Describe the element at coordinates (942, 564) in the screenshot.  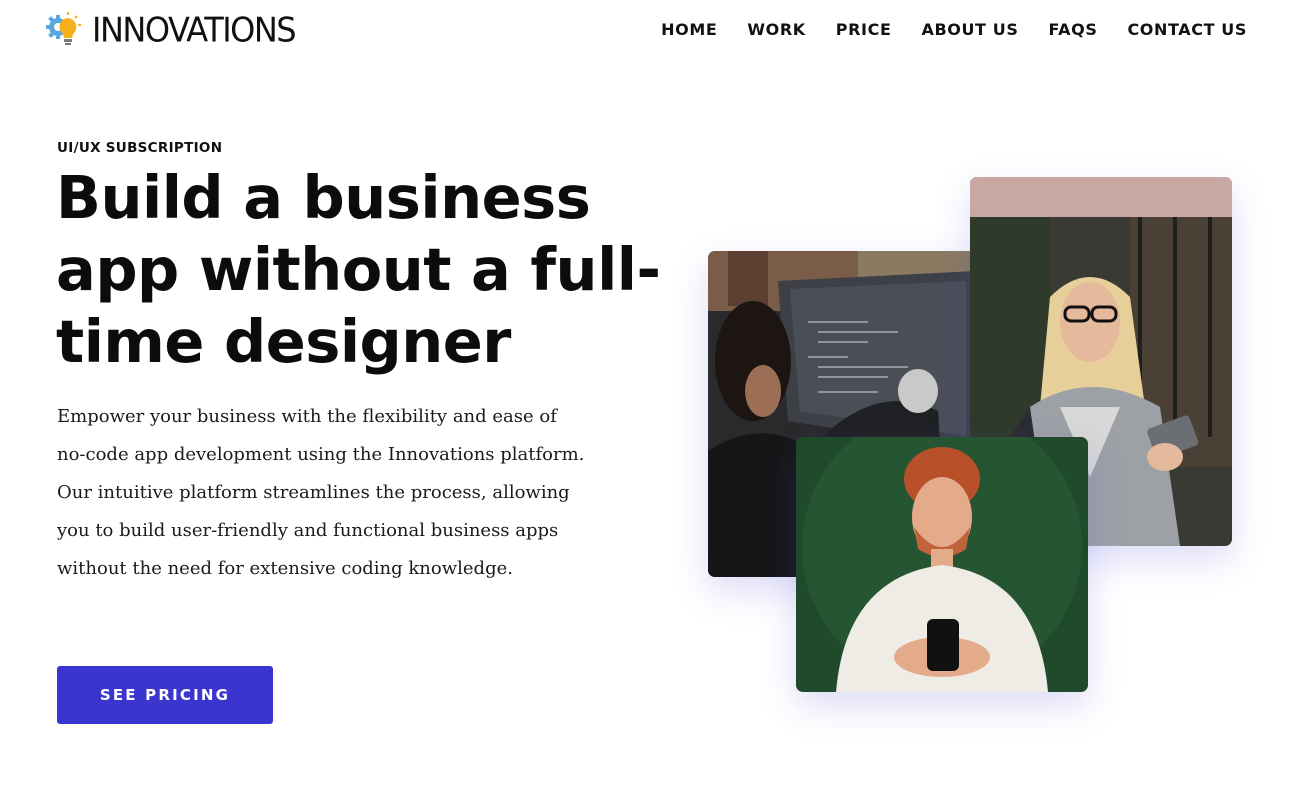
I see `man-with-phone-photo` at that location.